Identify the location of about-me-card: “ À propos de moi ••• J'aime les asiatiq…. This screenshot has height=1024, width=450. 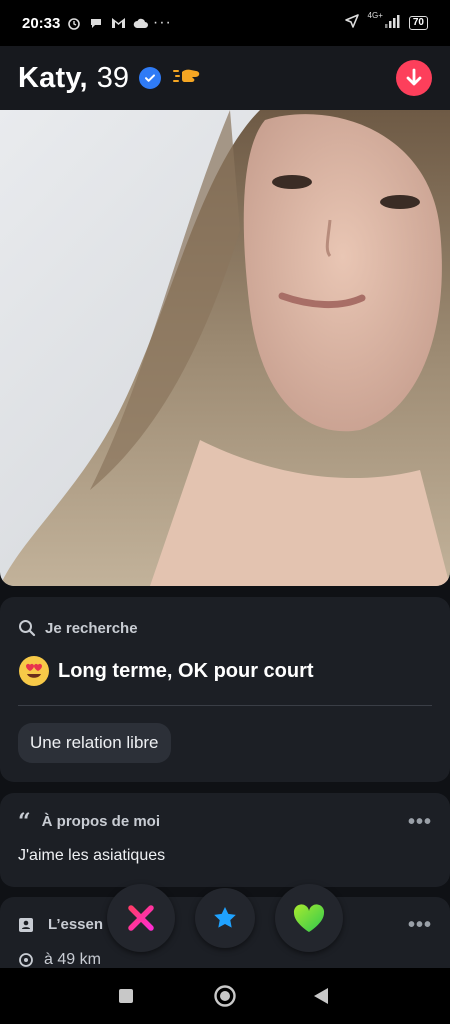
(225, 840).